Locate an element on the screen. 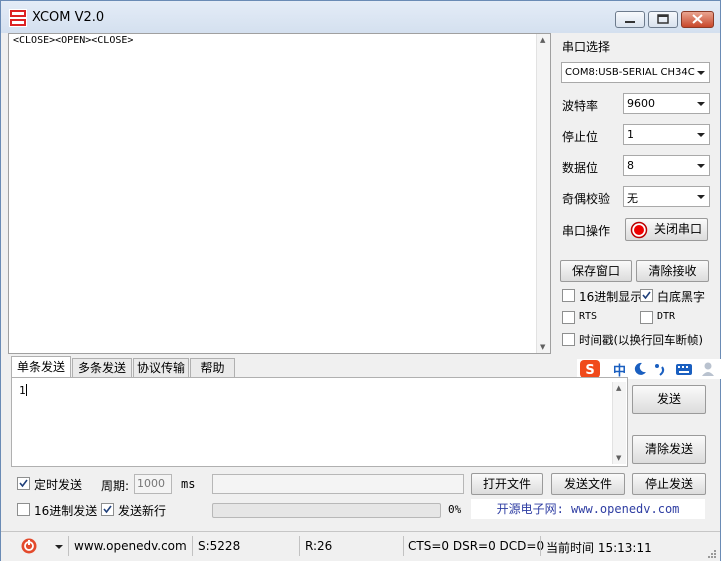  user-icon is located at coordinates (708, 369).